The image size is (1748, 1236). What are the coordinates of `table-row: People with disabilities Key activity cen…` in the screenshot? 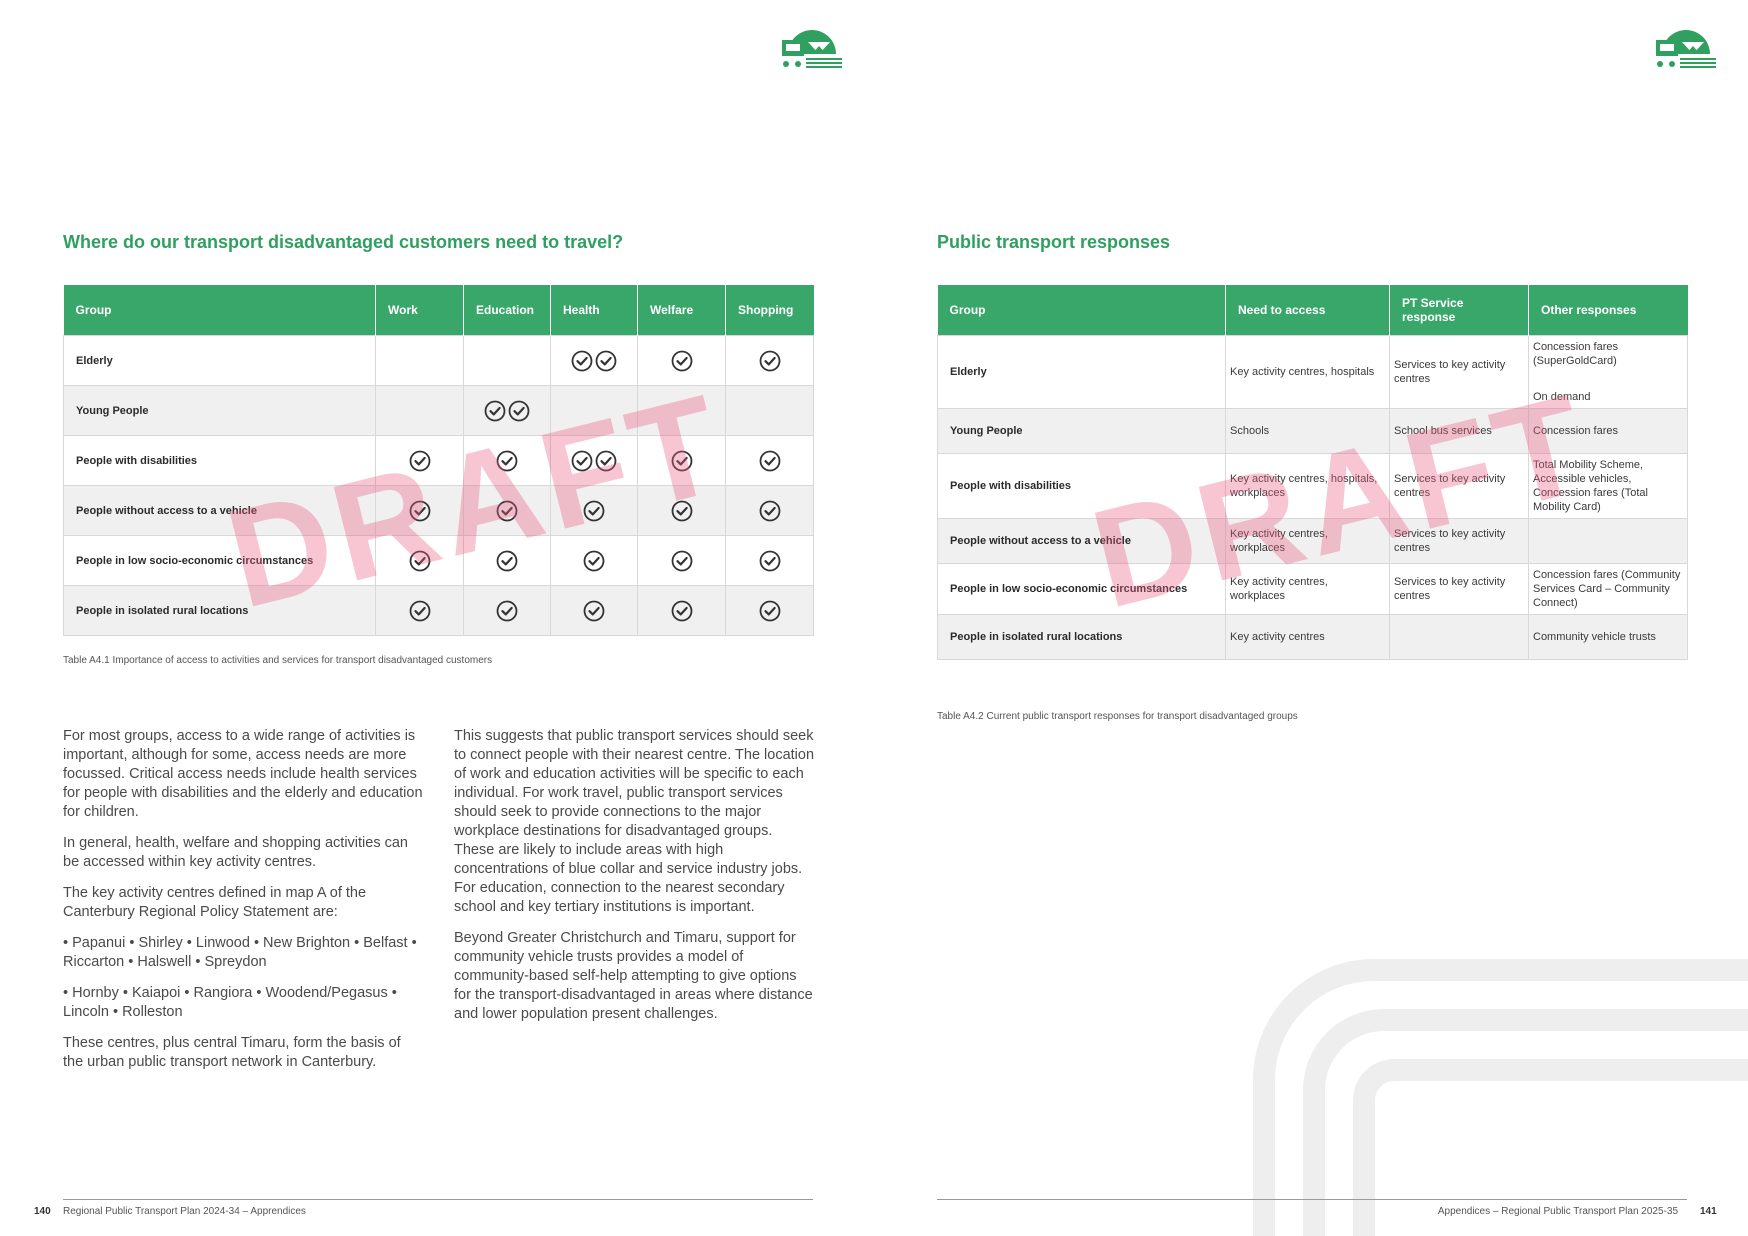 It's located at (1312, 486).